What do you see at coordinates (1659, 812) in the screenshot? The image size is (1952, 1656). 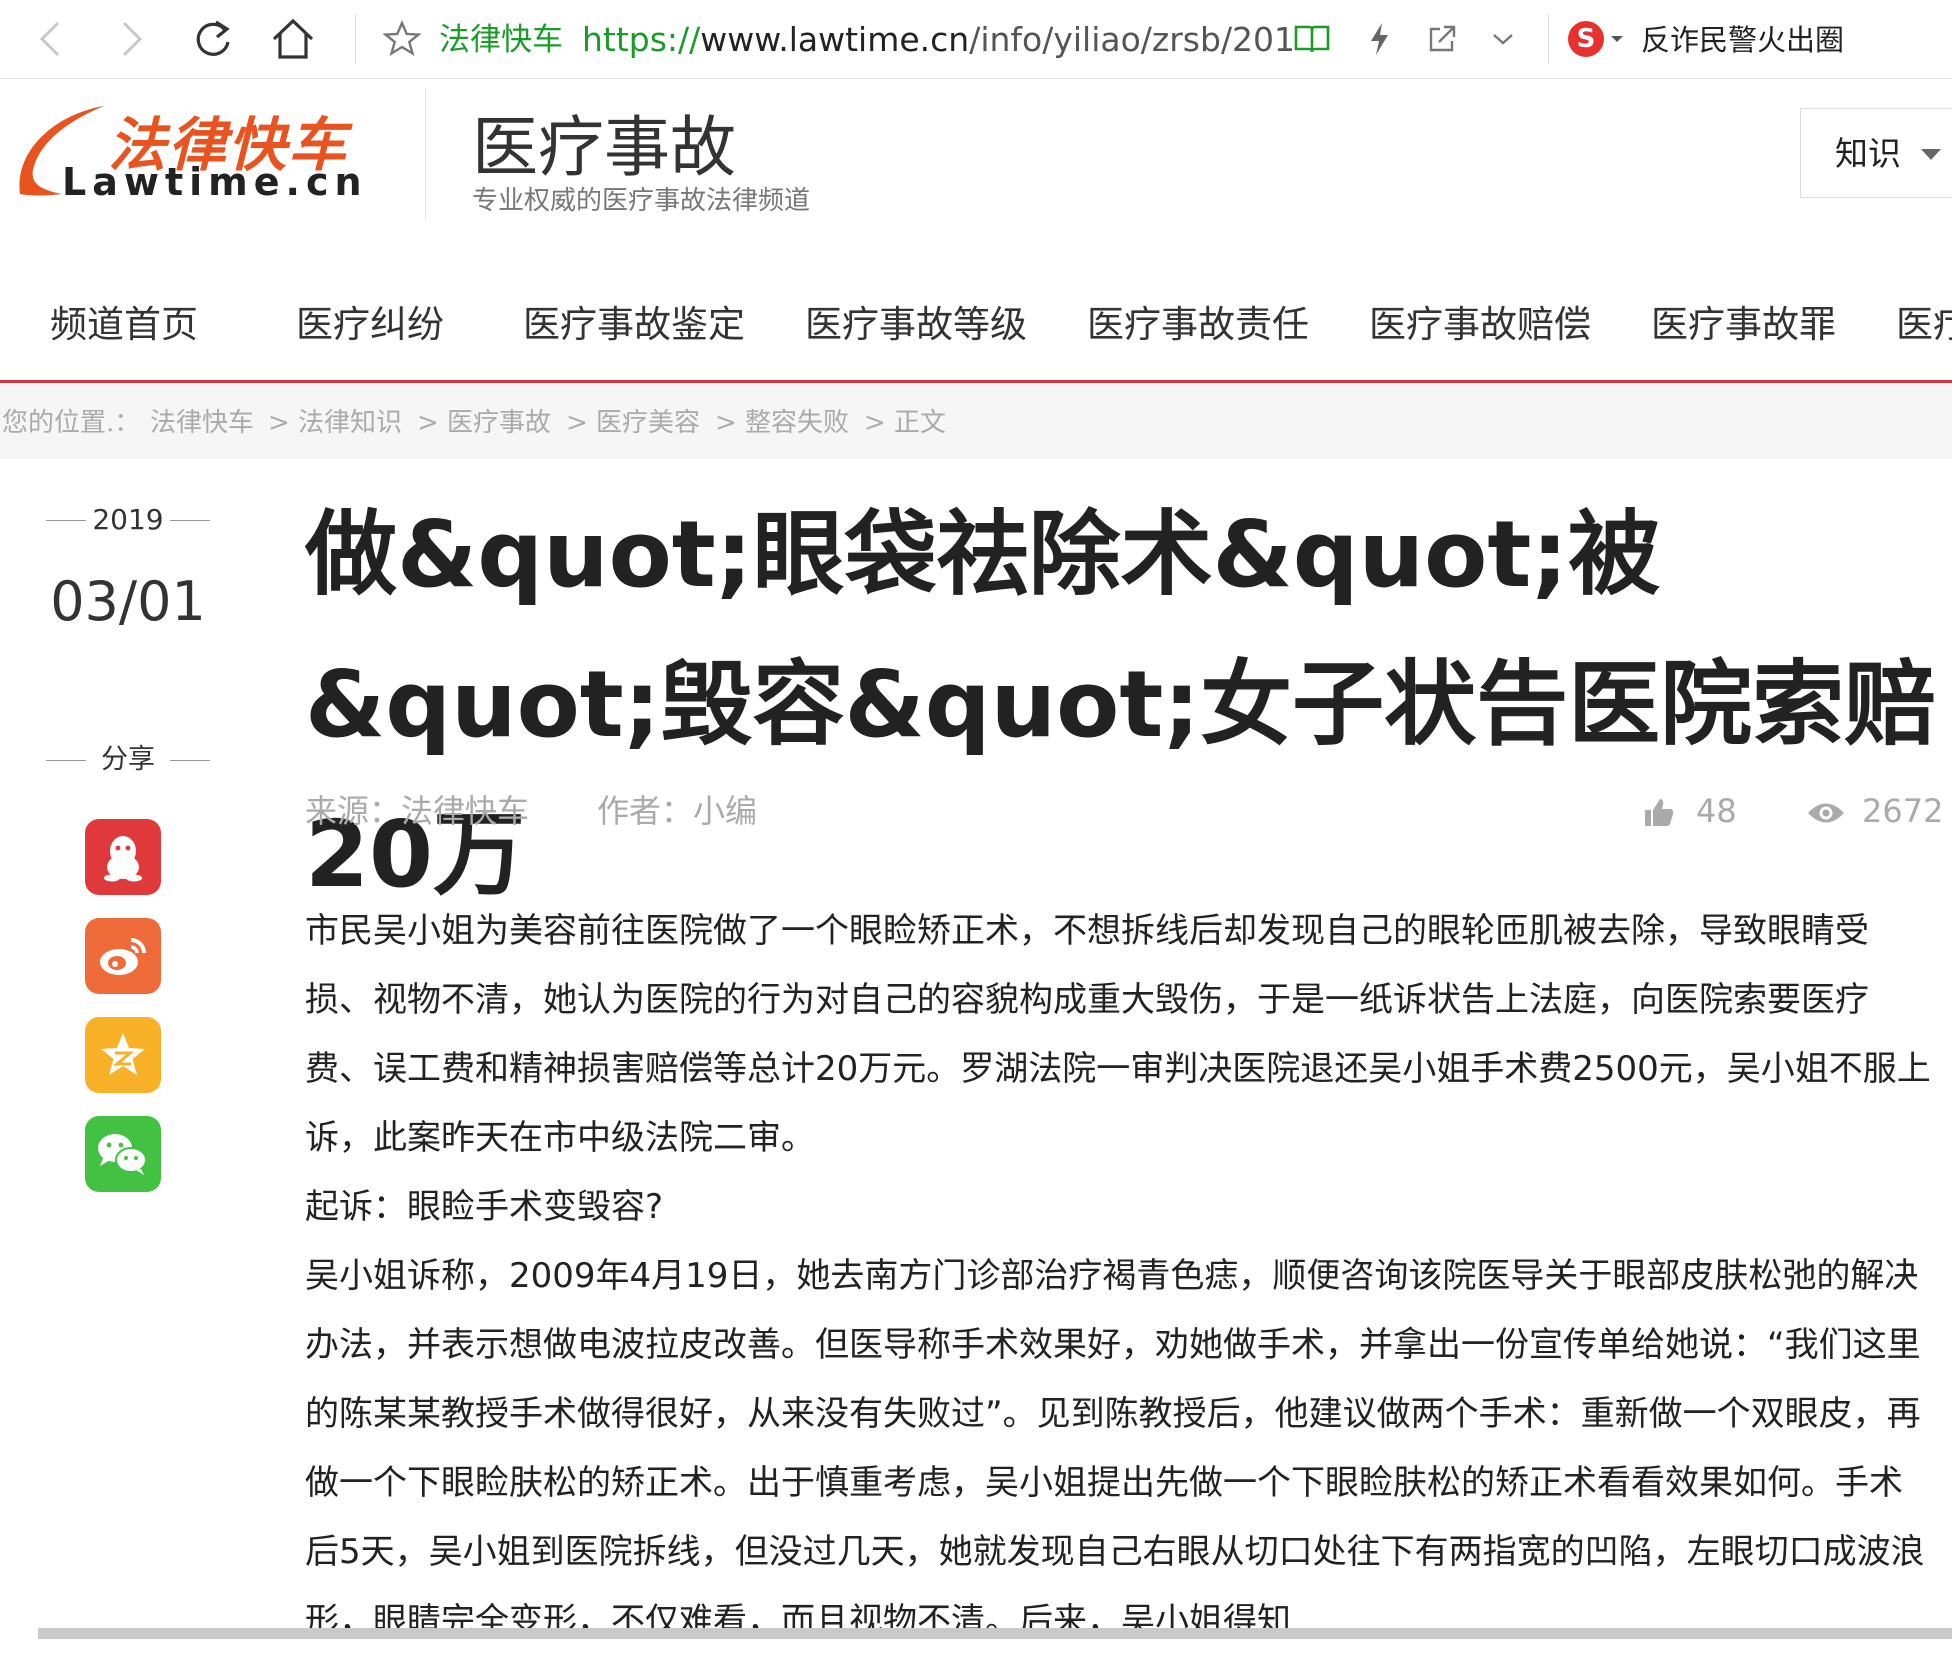 I see `thumbs-up-icon` at bounding box center [1659, 812].